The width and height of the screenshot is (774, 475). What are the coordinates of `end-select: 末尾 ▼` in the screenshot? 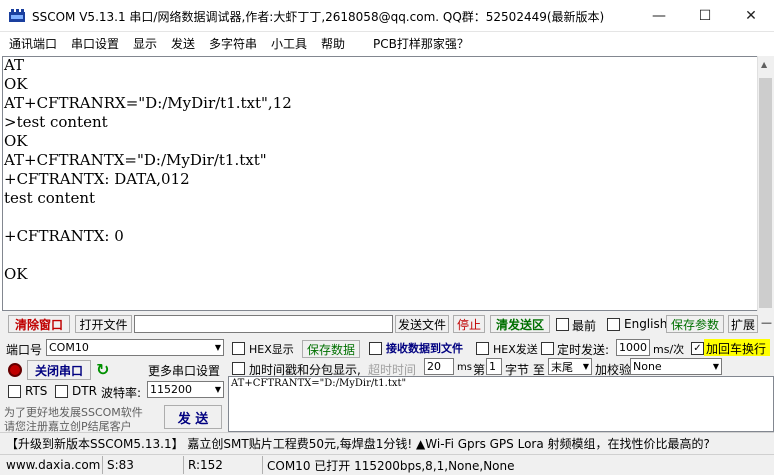 It's located at (570, 366).